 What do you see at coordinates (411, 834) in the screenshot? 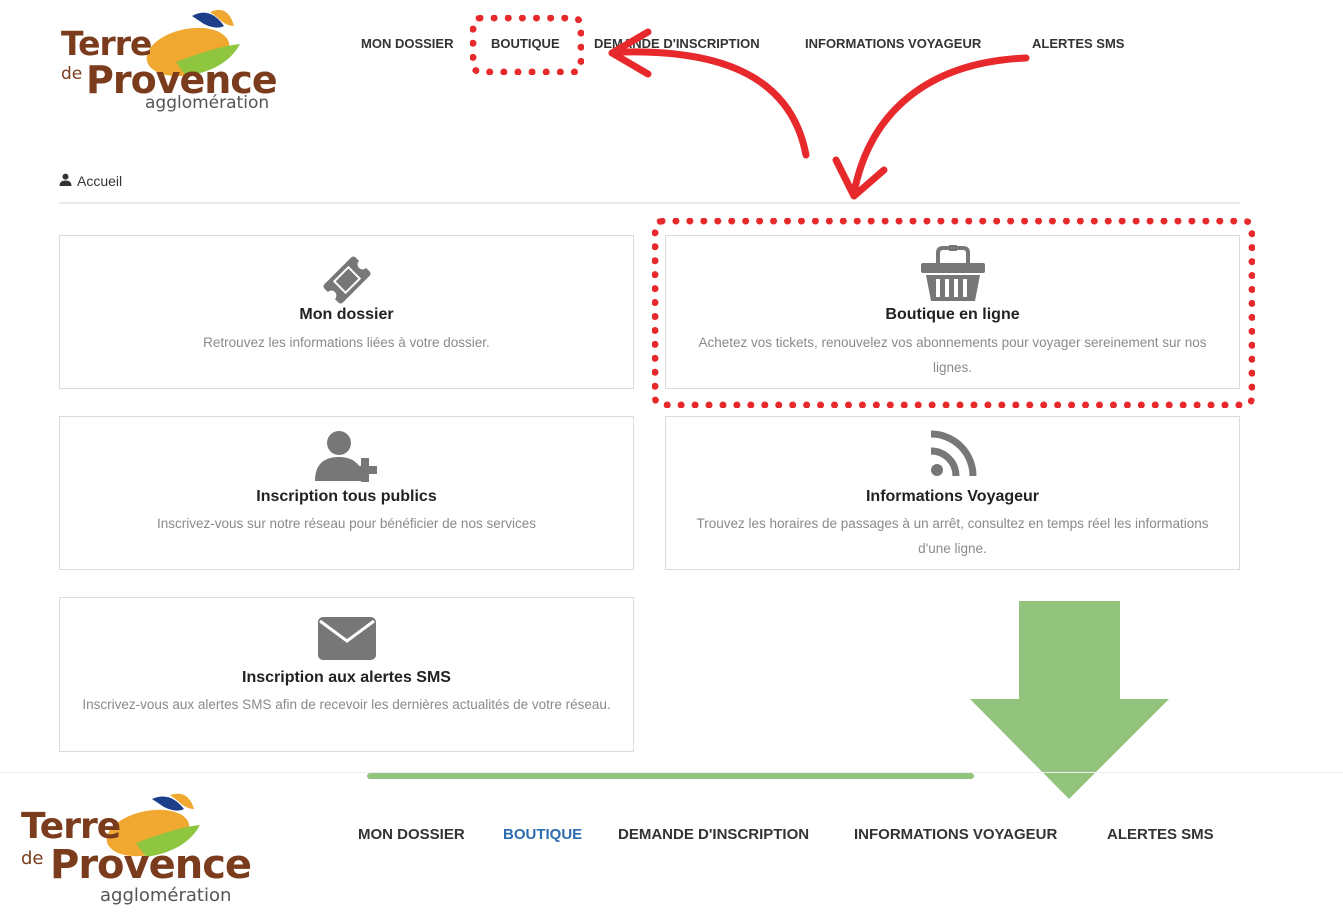
I see `nav-mon-dossier: MON DOSSIER` at bounding box center [411, 834].